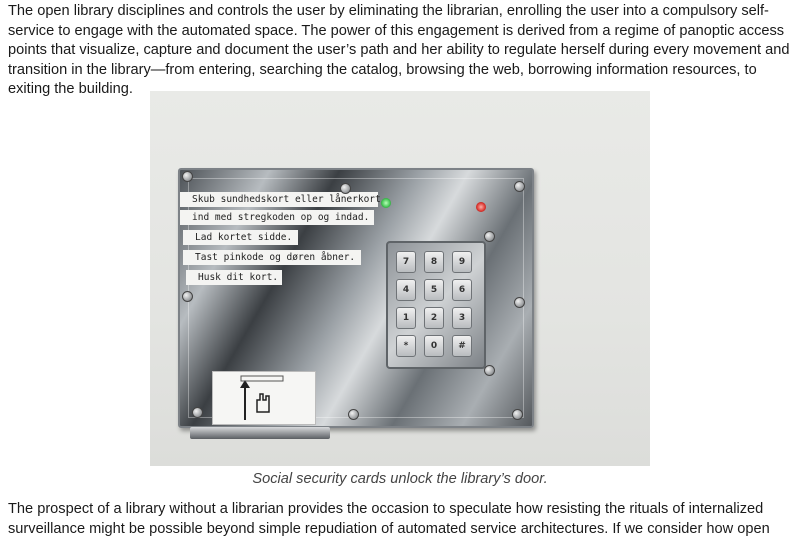 The height and width of the screenshot is (543, 800). I want to click on sign-line-5: Husk dit kort., so click(234, 277).